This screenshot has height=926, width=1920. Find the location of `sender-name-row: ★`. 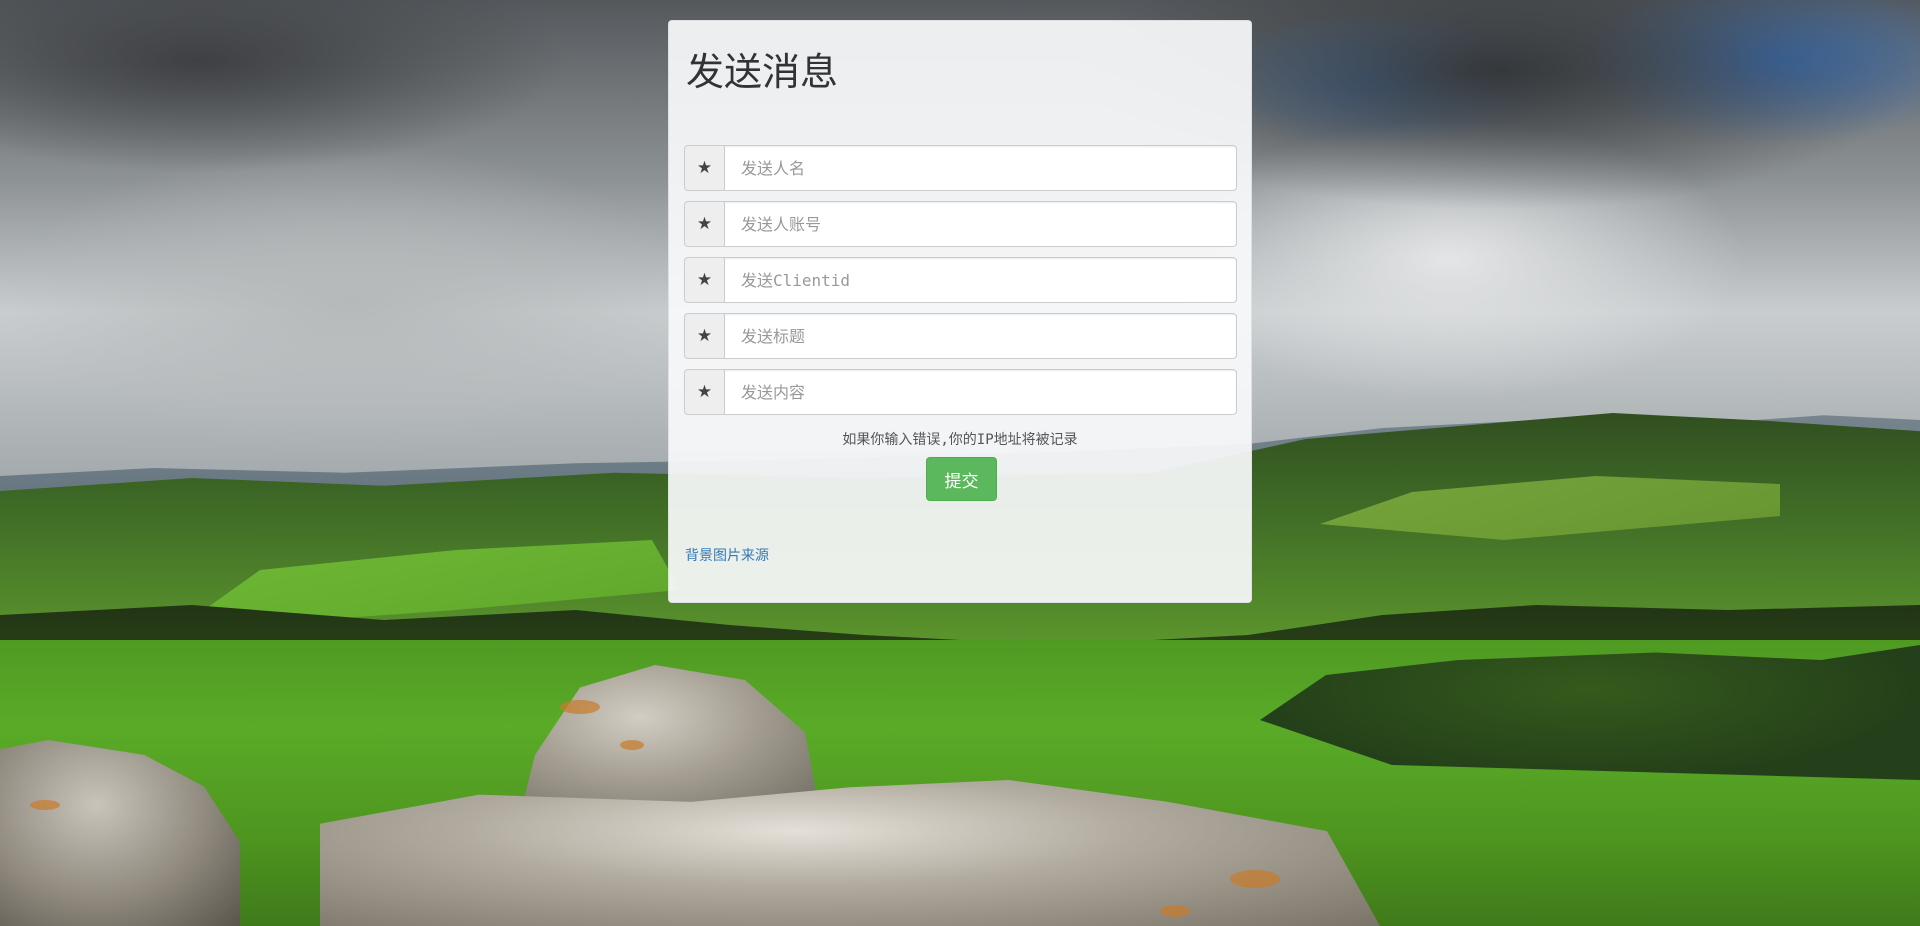

sender-name-row: ★ is located at coordinates (960, 168).